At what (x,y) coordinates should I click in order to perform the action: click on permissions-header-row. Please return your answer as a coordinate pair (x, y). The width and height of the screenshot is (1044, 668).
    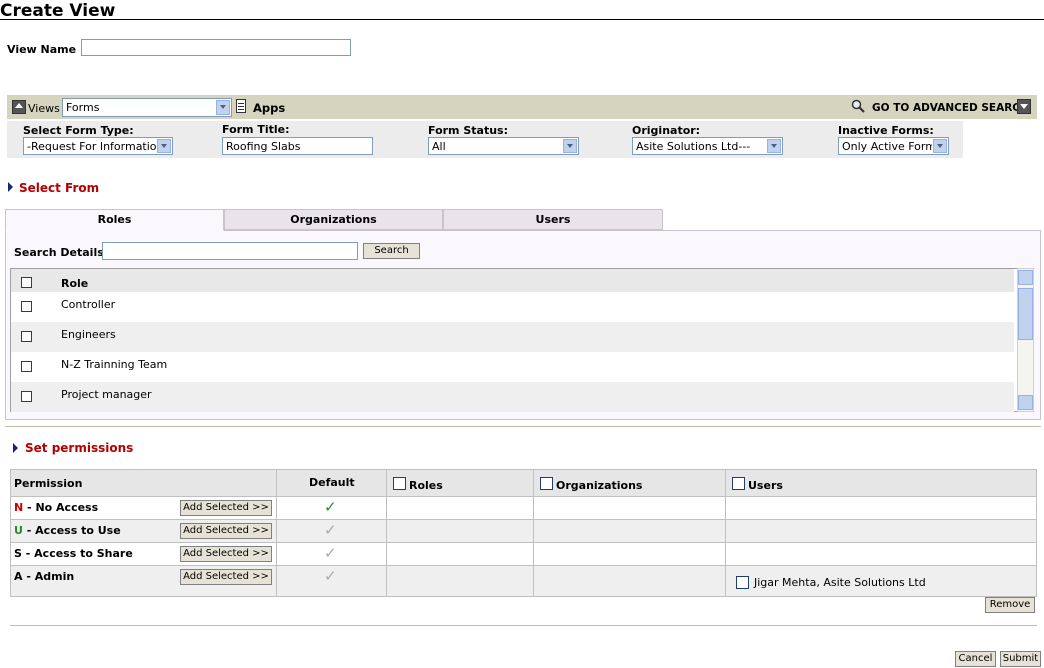
    Looking at the image, I should click on (523, 483).